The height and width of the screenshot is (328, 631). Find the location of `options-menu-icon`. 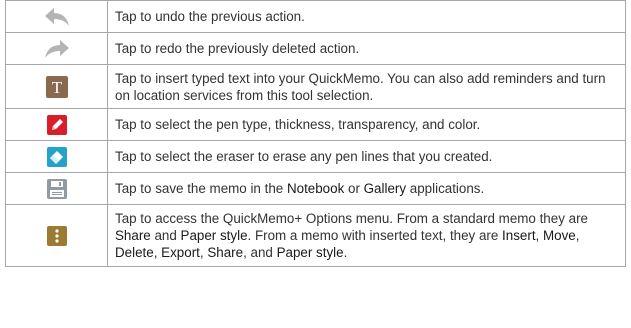

options-menu-icon is located at coordinates (56, 235).